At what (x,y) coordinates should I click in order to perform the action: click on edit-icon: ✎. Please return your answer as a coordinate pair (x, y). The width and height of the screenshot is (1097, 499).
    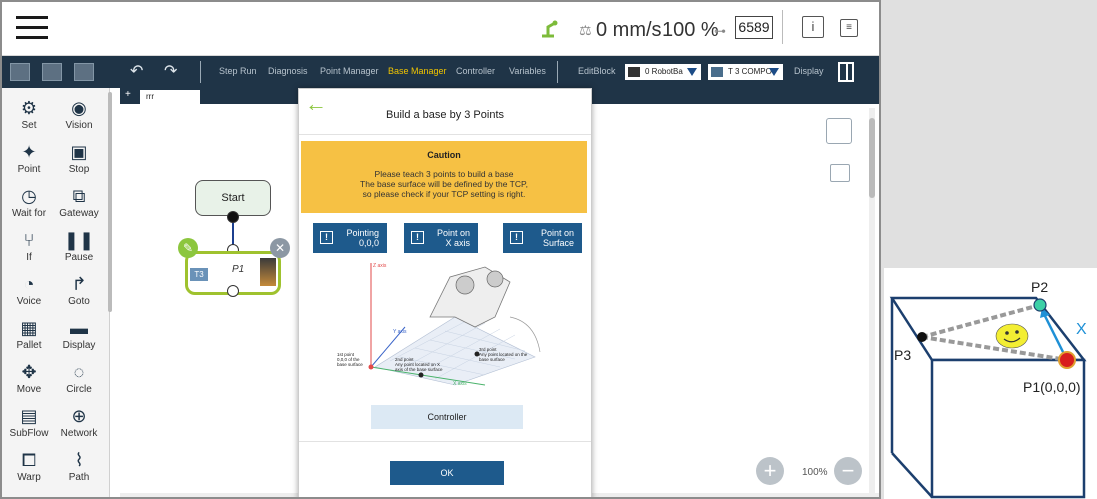
    Looking at the image, I should click on (188, 248).